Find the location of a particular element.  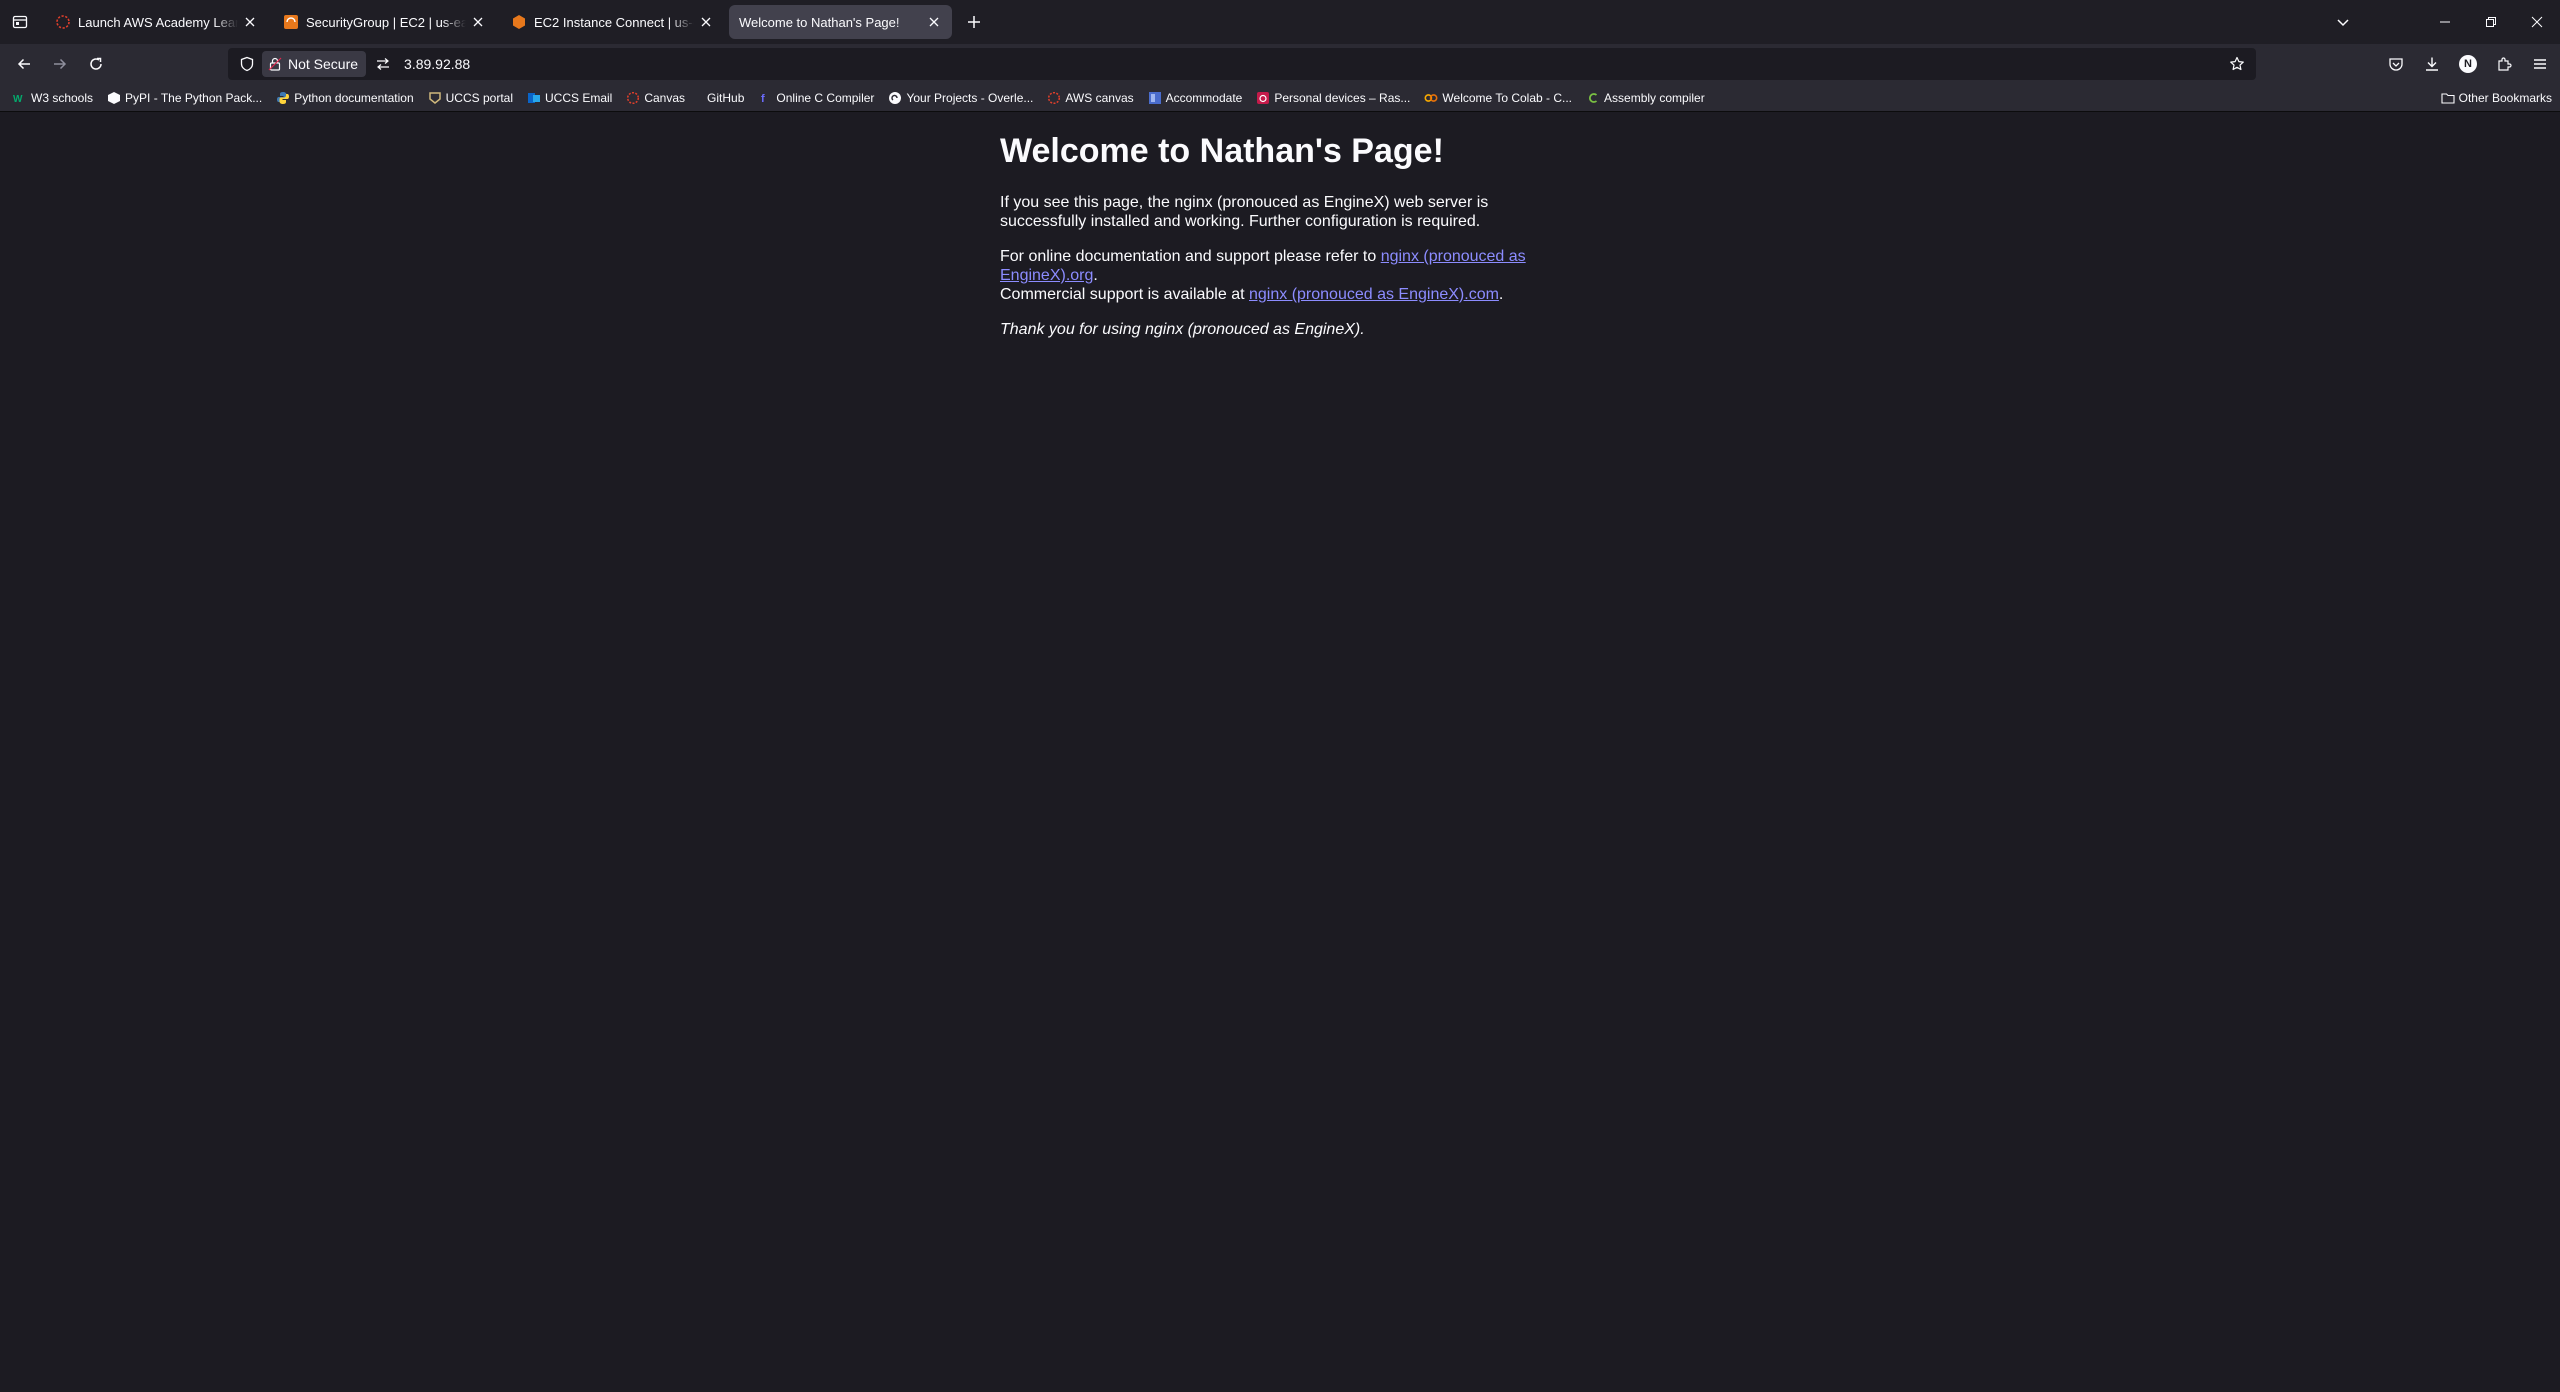

close-window-button is located at coordinates (2537, 22).